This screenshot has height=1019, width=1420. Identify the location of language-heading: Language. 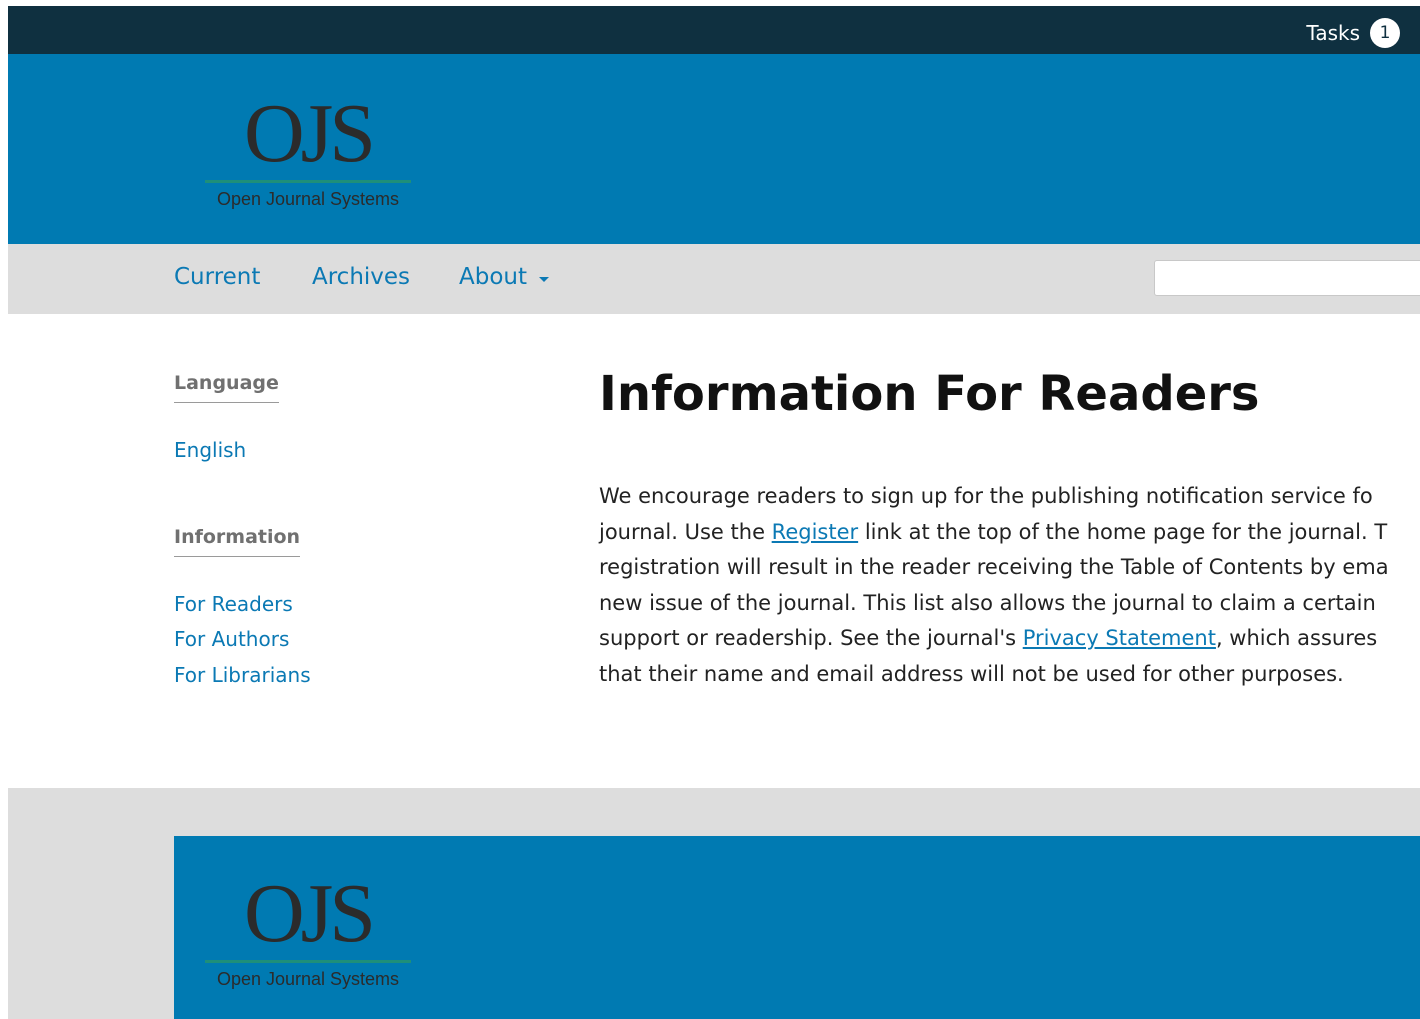
(226, 387).